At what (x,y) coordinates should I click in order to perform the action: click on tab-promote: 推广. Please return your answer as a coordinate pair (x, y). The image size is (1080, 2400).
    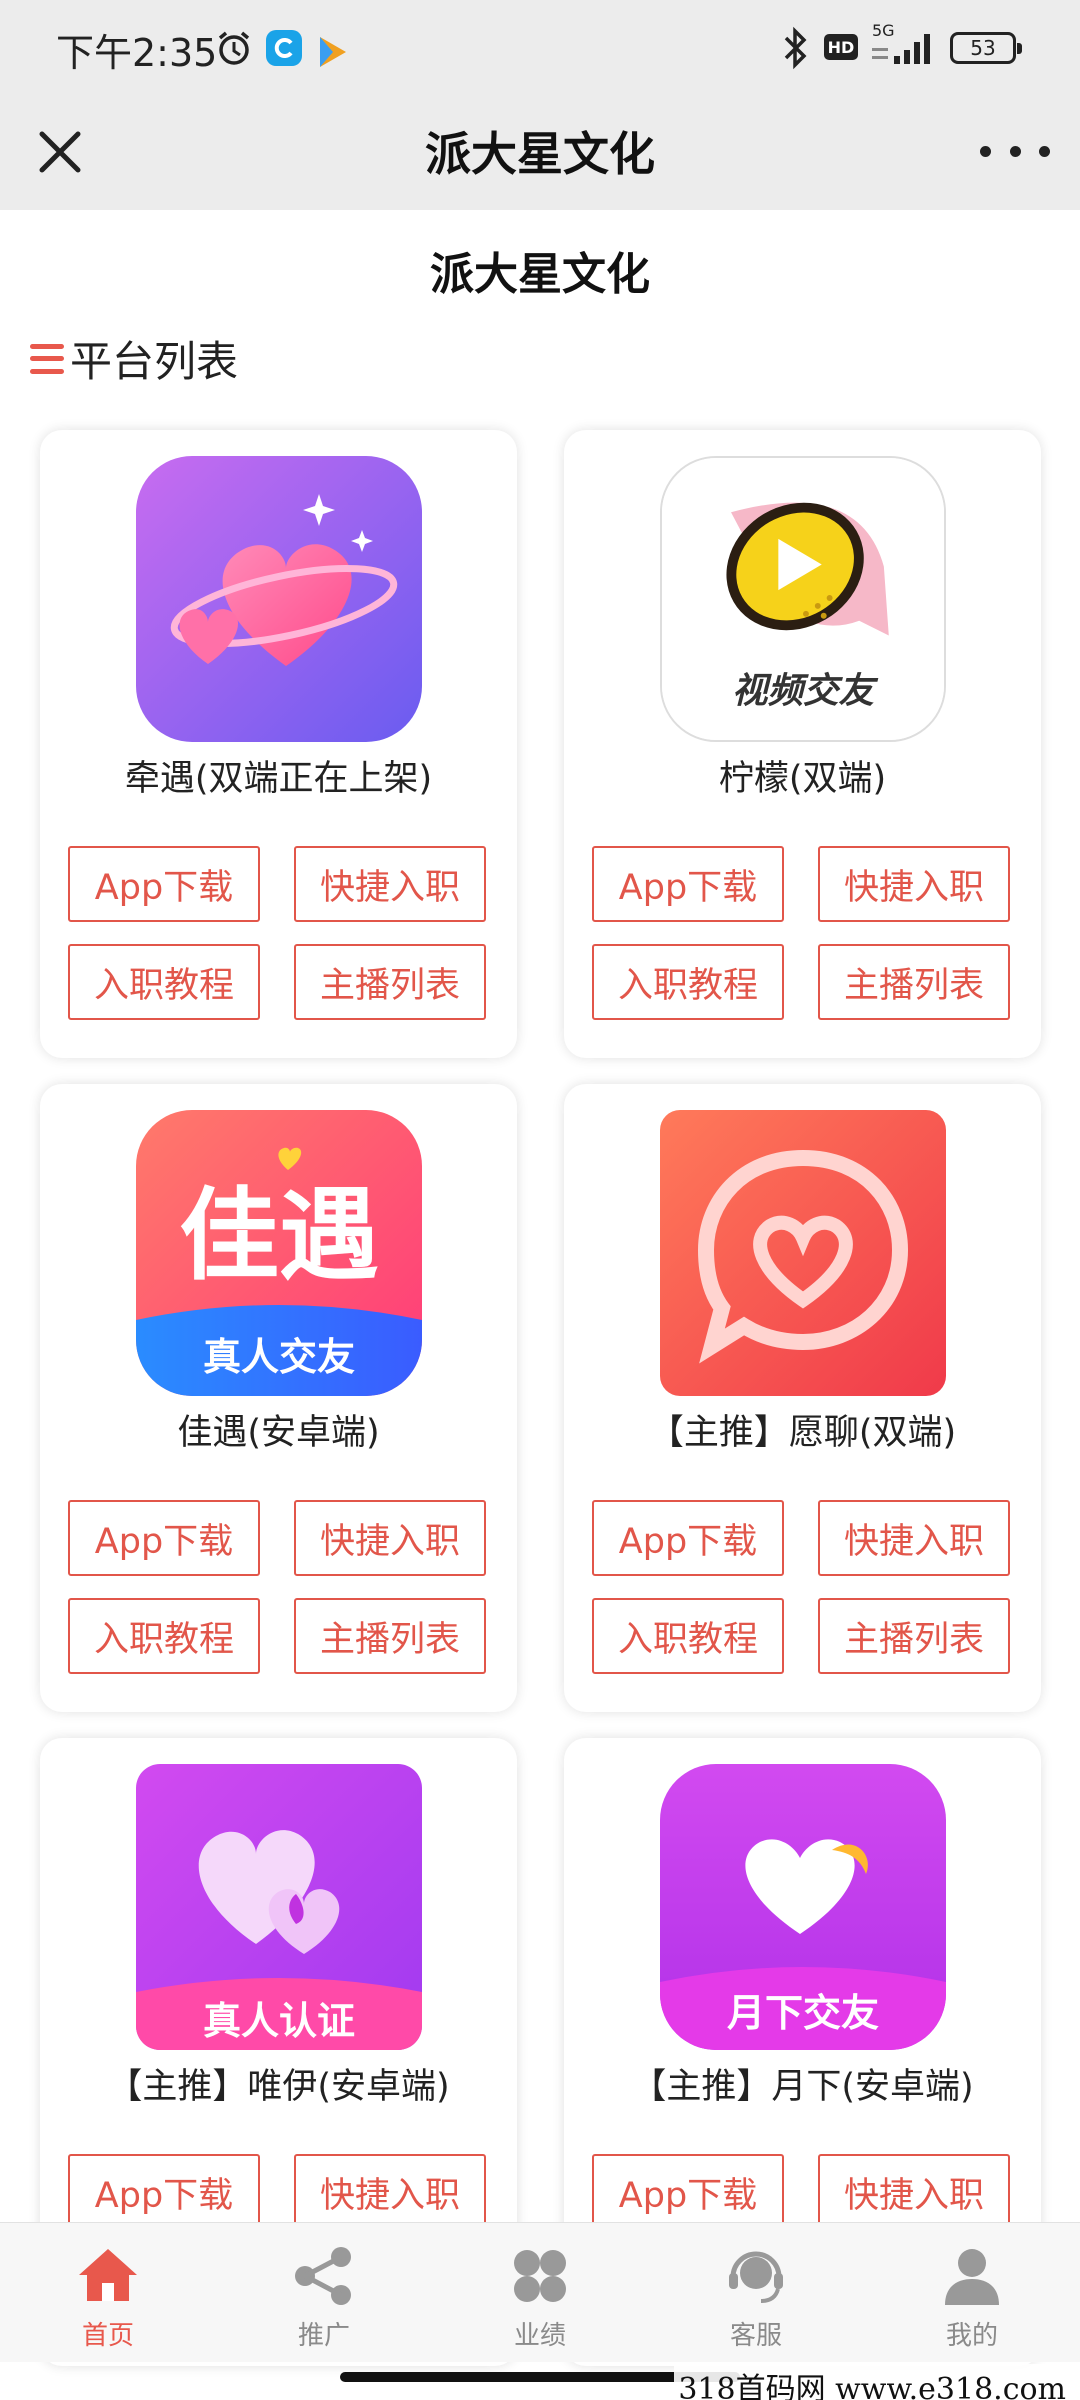
    Looking at the image, I should click on (324, 2292).